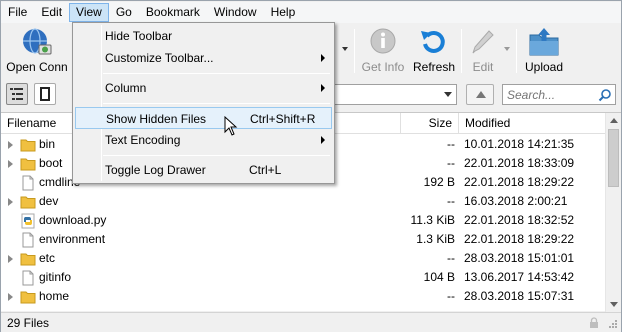 The width and height of the screenshot is (622, 332). I want to click on upload-folder-icon, so click(544, 42).